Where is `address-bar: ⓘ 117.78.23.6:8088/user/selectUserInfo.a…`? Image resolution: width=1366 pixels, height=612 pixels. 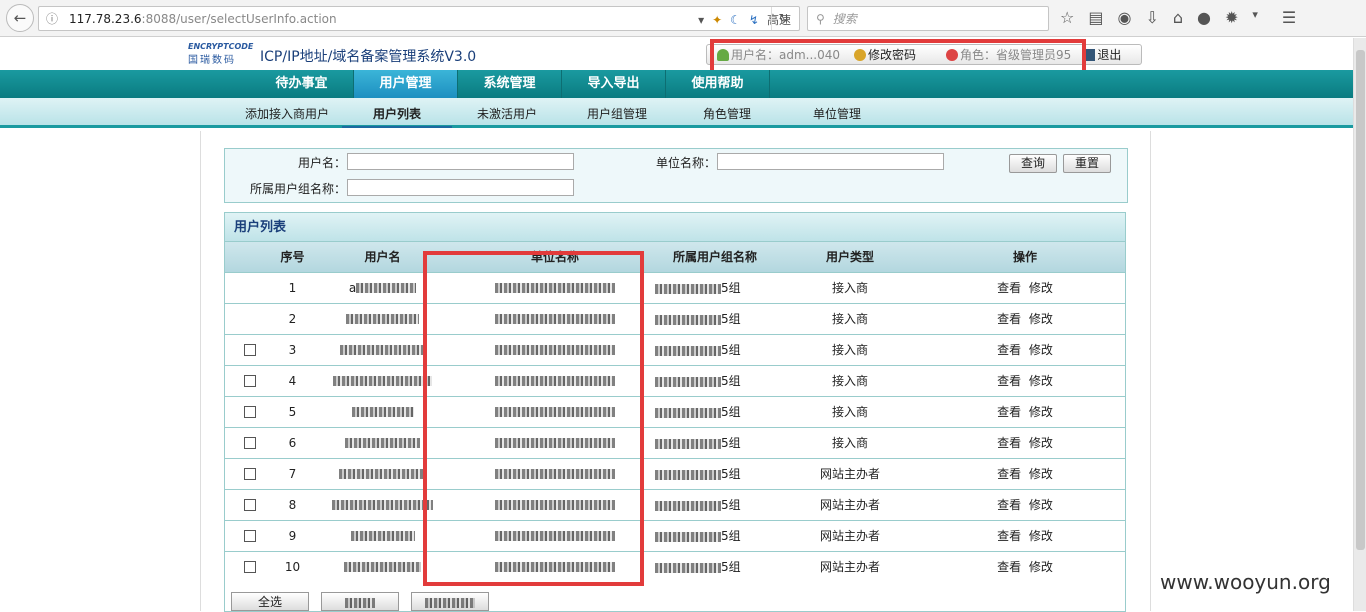
address-bar: ⓘ 117.78.23.6:8088/user/selectUserInfo.a… is located at coordinates (419, 18).